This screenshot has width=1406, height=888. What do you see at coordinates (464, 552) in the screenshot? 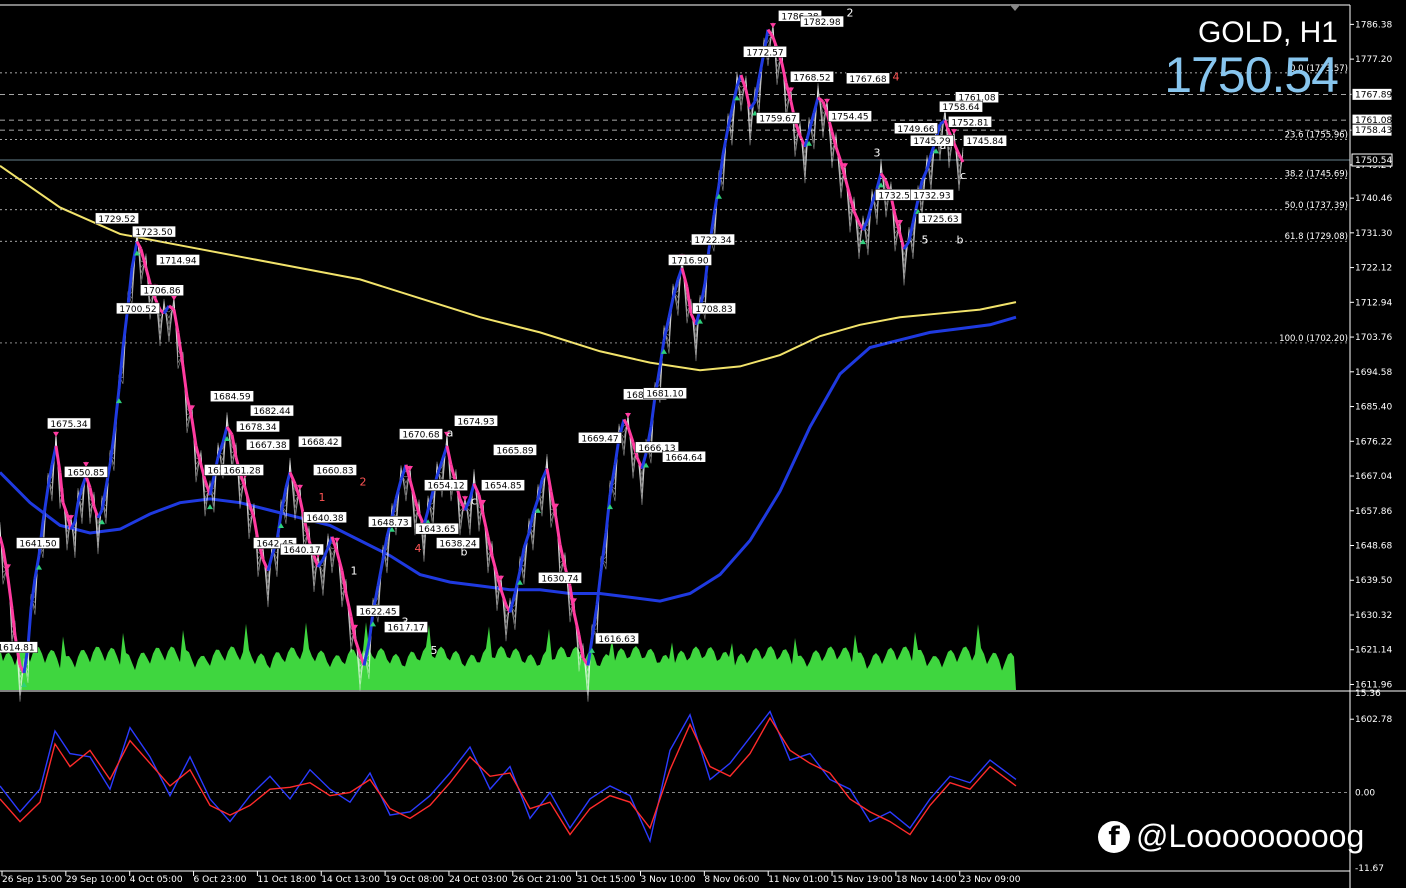
I see `wave-mark: b` at bounding box center [464, 552].